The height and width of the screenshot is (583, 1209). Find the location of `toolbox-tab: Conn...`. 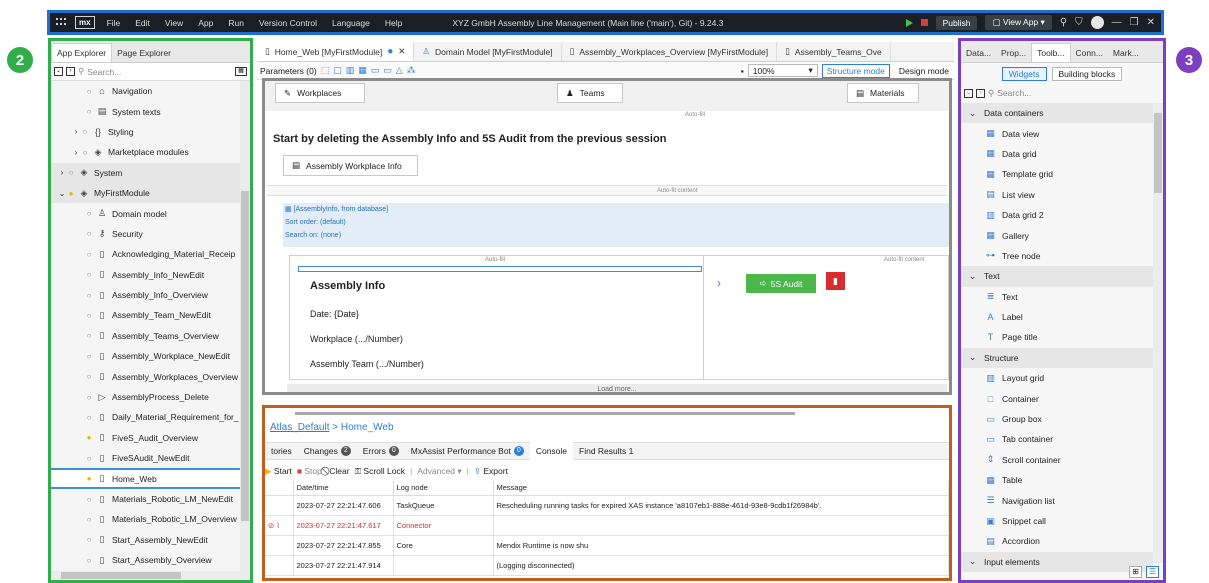

toolbox-tab: Conn... is located at coordinates (1089, 53).